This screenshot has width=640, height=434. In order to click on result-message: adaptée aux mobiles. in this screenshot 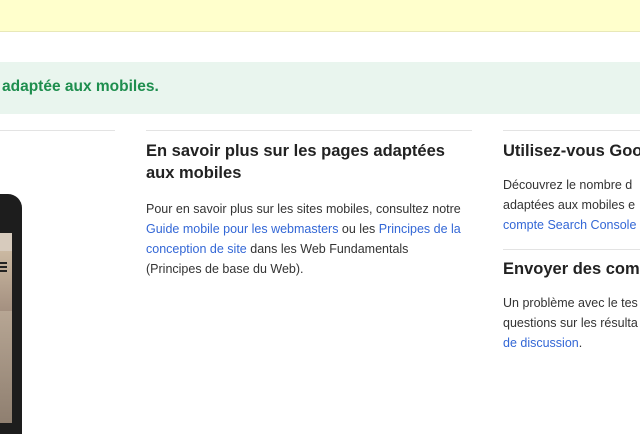, I will do `click(80, 86)`.